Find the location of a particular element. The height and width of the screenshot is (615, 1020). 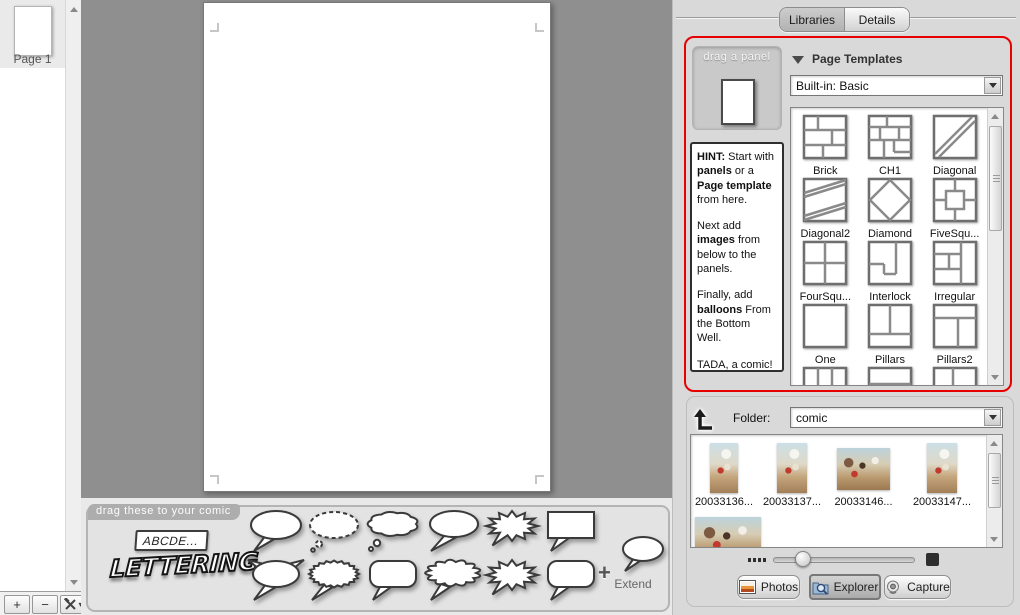

folder-up-icon is located at coordinates (703, 419).